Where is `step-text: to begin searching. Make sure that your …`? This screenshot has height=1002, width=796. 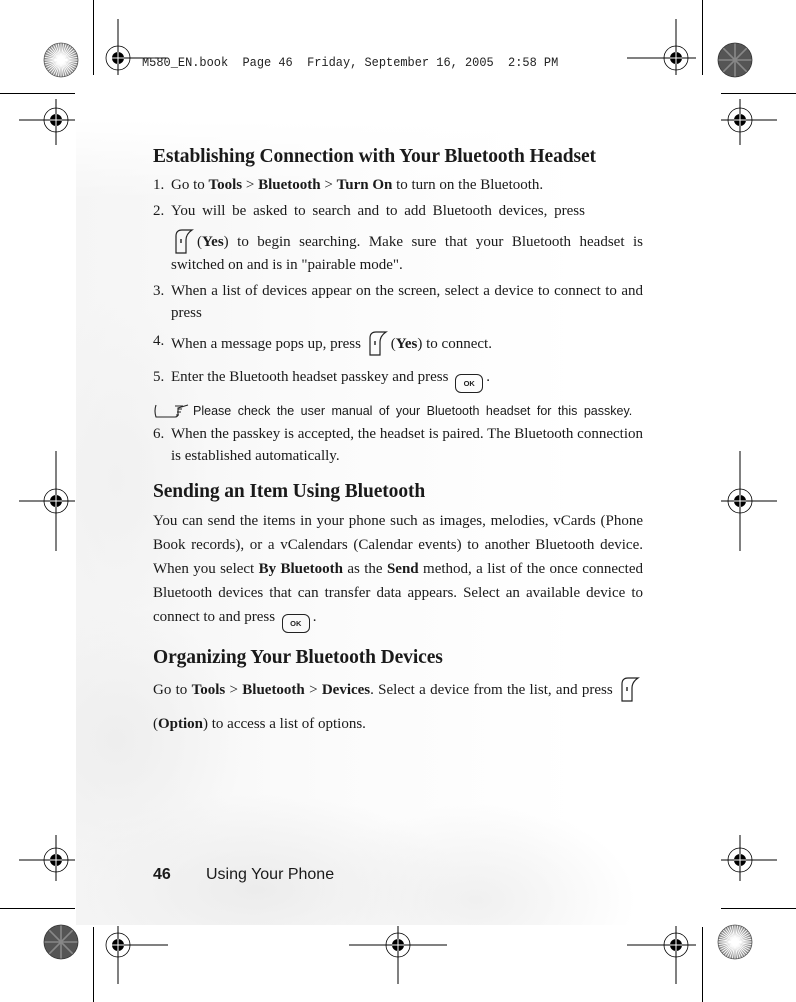 step-text: to begin searching. Make sure that your … is located at coordinates (407, 253).